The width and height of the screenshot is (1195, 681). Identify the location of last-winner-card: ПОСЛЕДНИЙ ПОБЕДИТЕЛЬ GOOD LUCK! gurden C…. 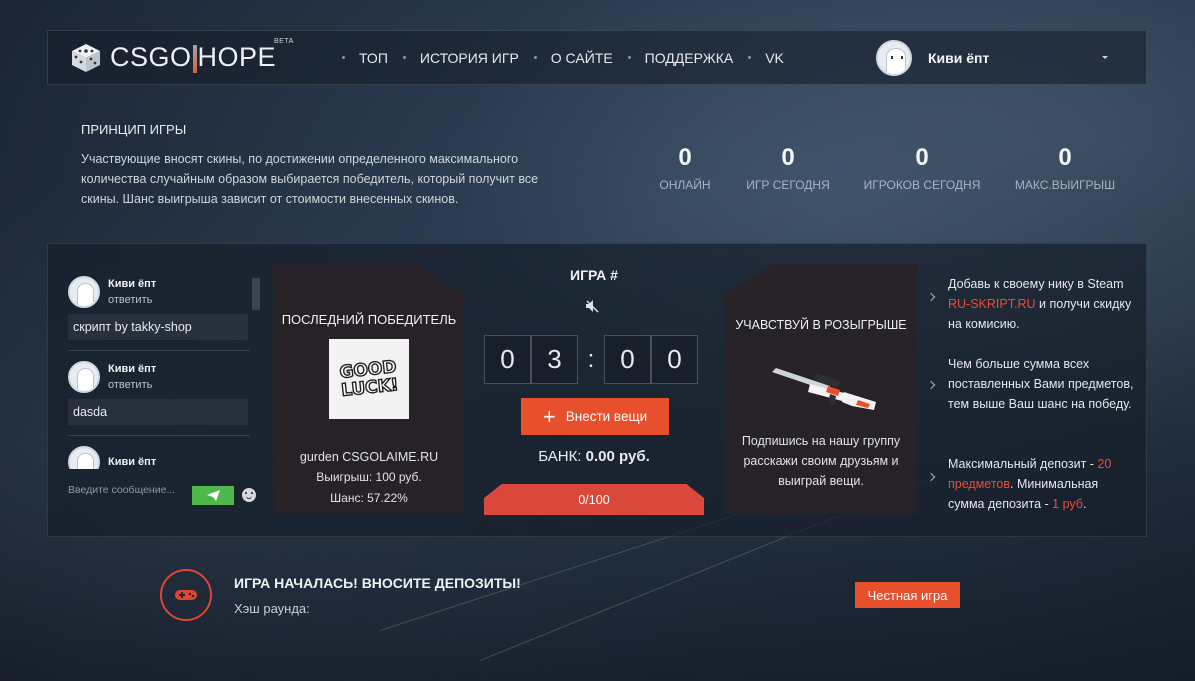
(369, 389).